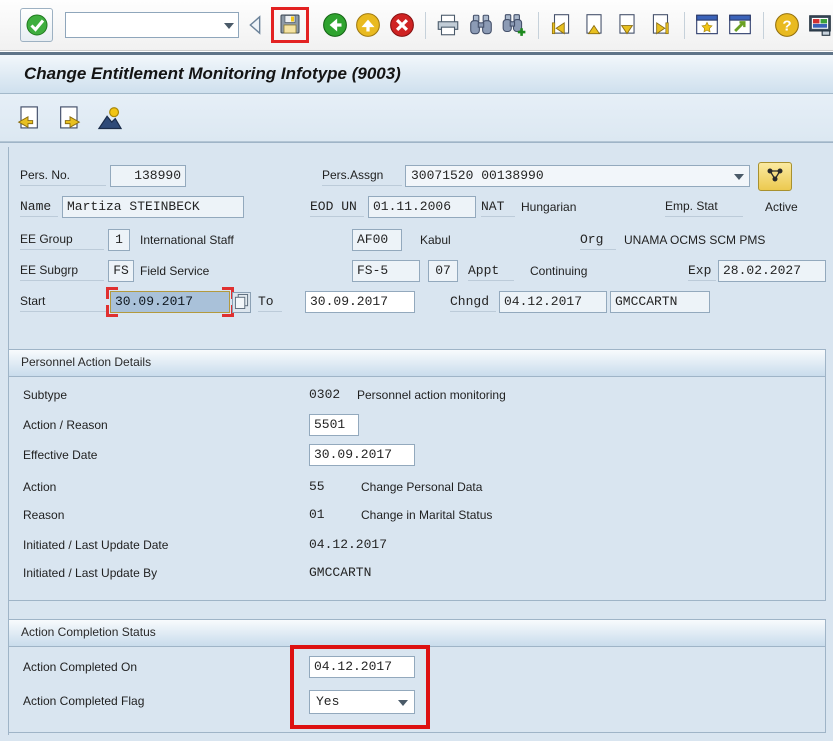  I want to click on action-completed-flag-value: Yes, so click(328, 701).